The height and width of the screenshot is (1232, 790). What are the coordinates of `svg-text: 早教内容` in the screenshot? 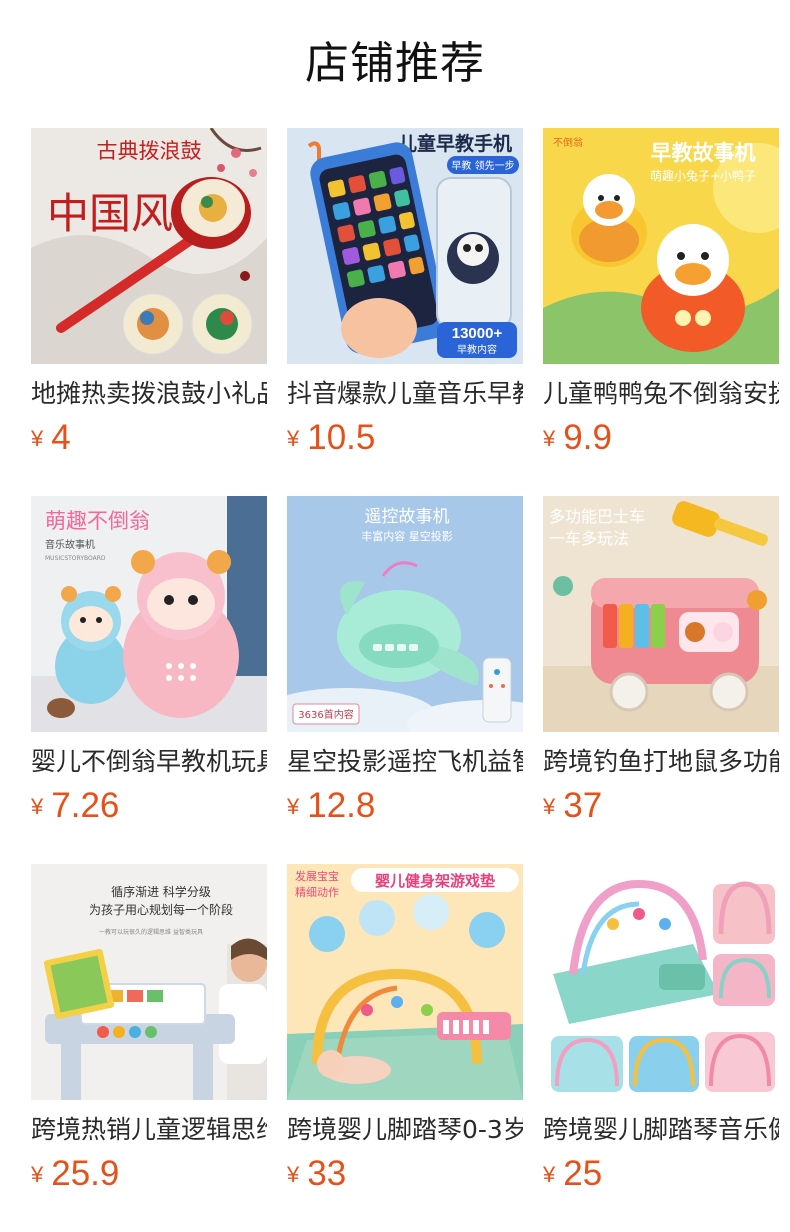 It's located at (477, 349).